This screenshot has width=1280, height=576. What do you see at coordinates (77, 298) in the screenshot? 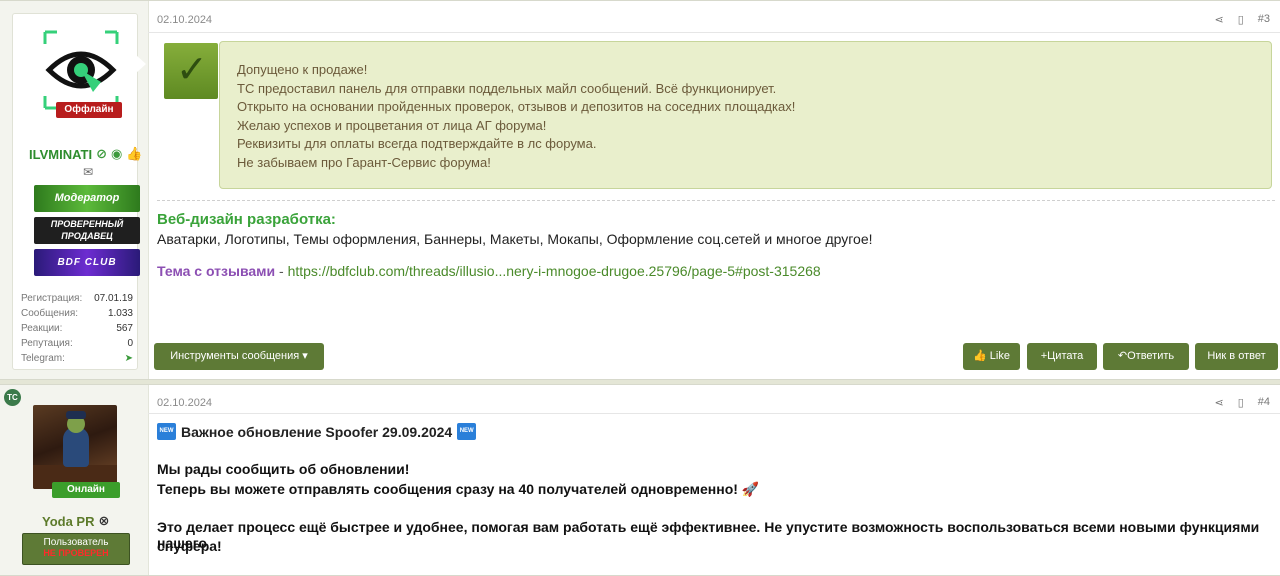
I see `stat-registration: Регистрация: 07.01.19` at bounding box center [77, 298].